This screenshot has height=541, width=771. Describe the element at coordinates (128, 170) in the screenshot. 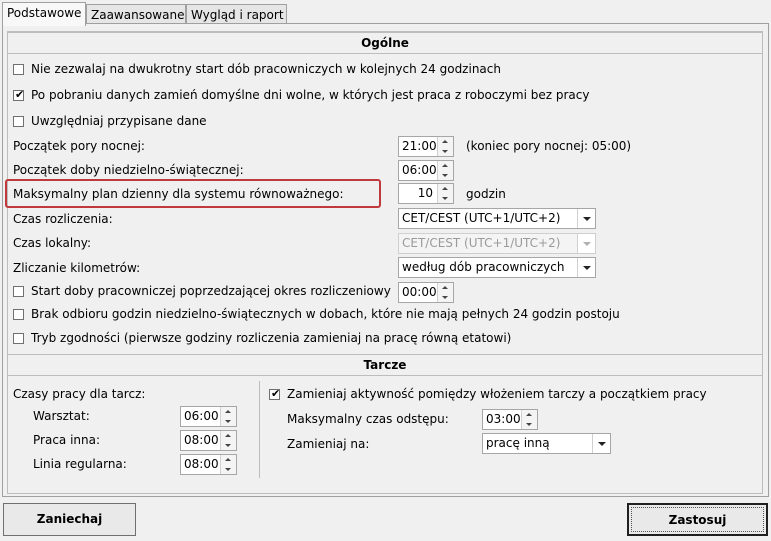

I see `holiday-day-start-label: Początek doby niedzielno-świątecznej:` at that location.